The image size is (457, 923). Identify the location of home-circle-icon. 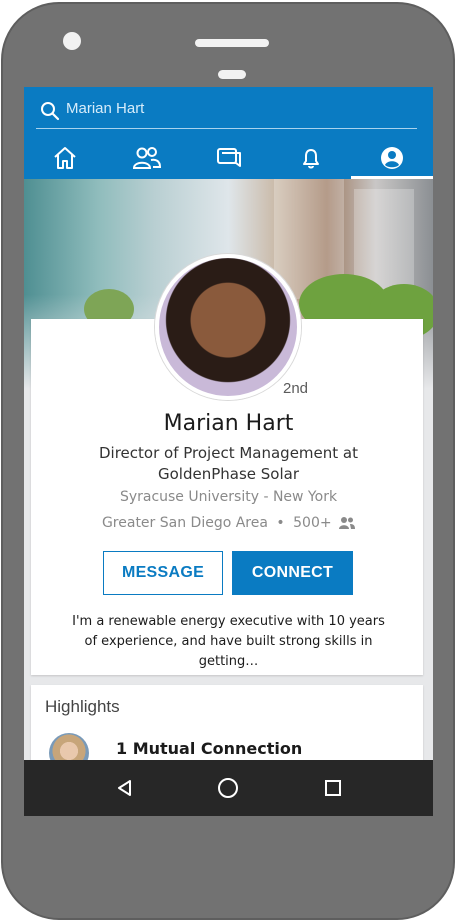
(228, 788).